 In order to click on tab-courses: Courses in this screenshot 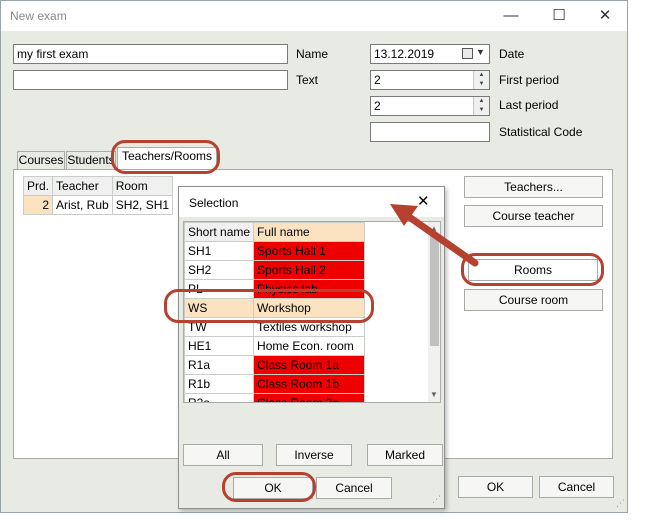, I will do `click(41, 160)`.